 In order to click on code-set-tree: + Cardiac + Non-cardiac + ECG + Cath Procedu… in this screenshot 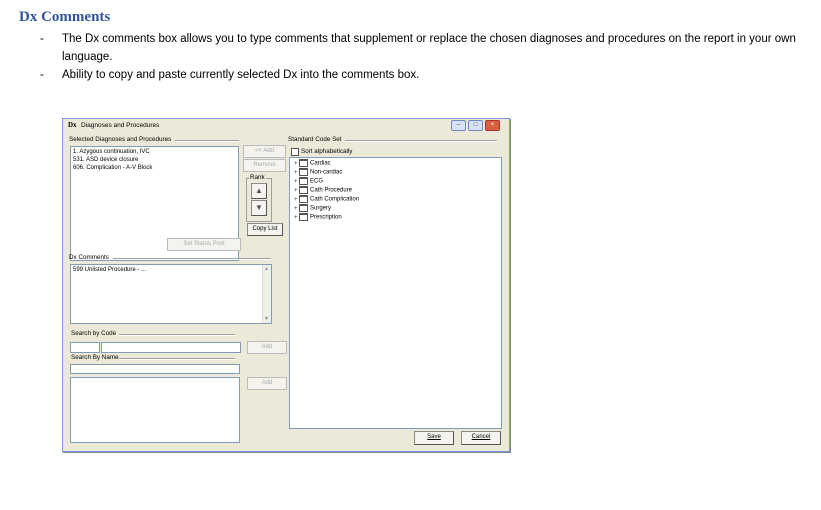, I will do `click(395, 293)`.